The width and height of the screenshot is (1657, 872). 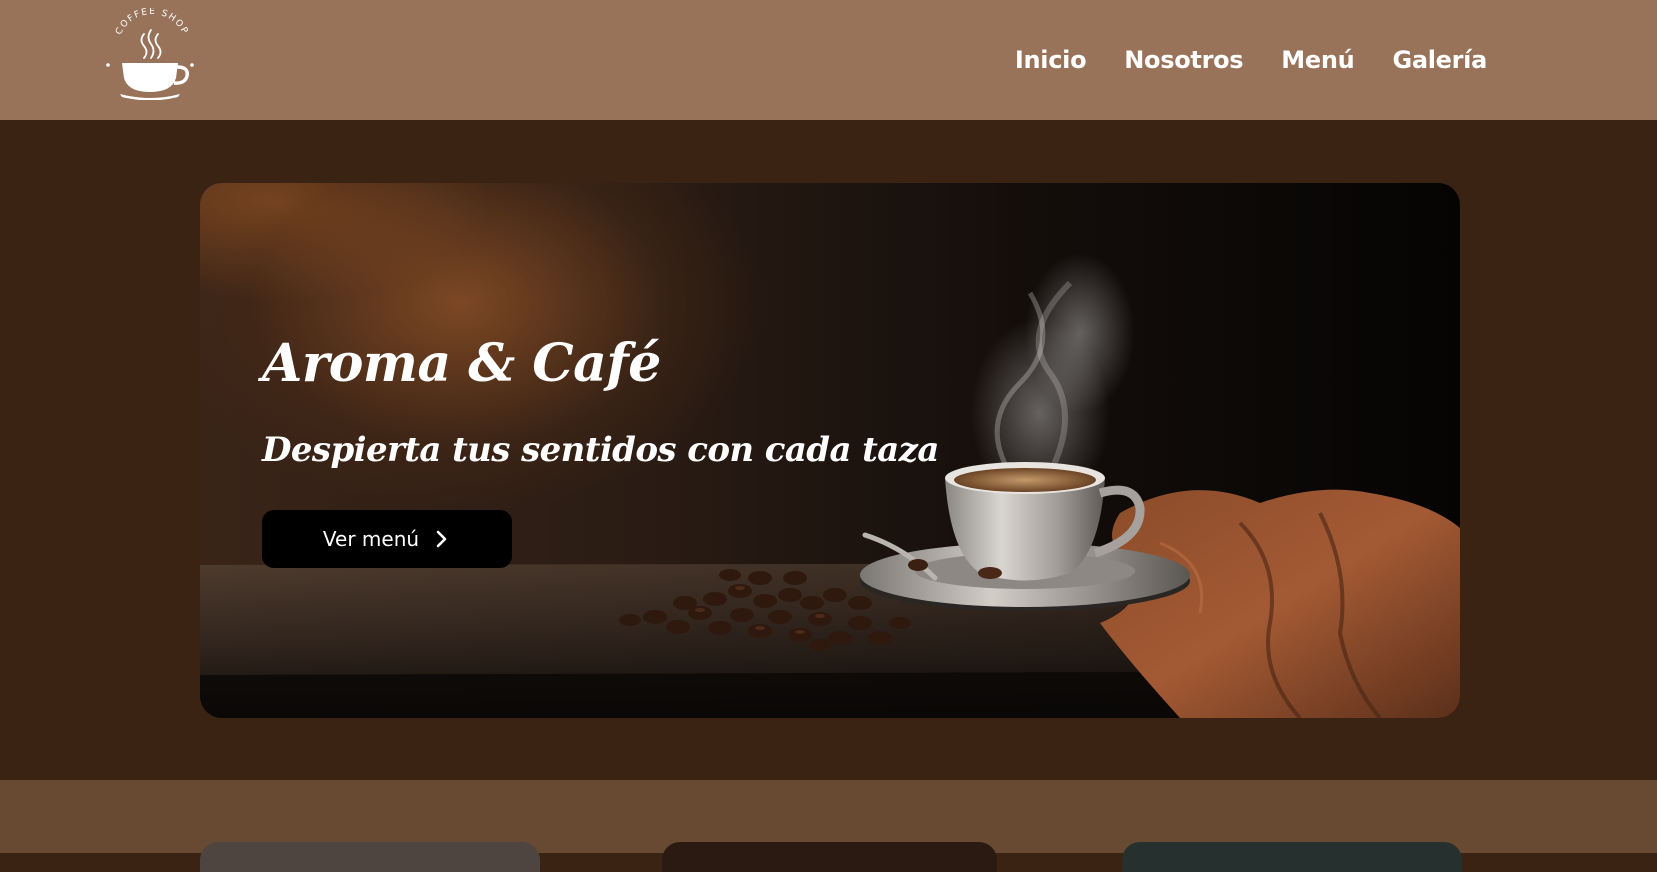 What do you see at coordinates (1251, 60) in the screenshot?
I see `main-nav: Inicio Nosotros Menú Galería` at bounding box center [1251, 60].